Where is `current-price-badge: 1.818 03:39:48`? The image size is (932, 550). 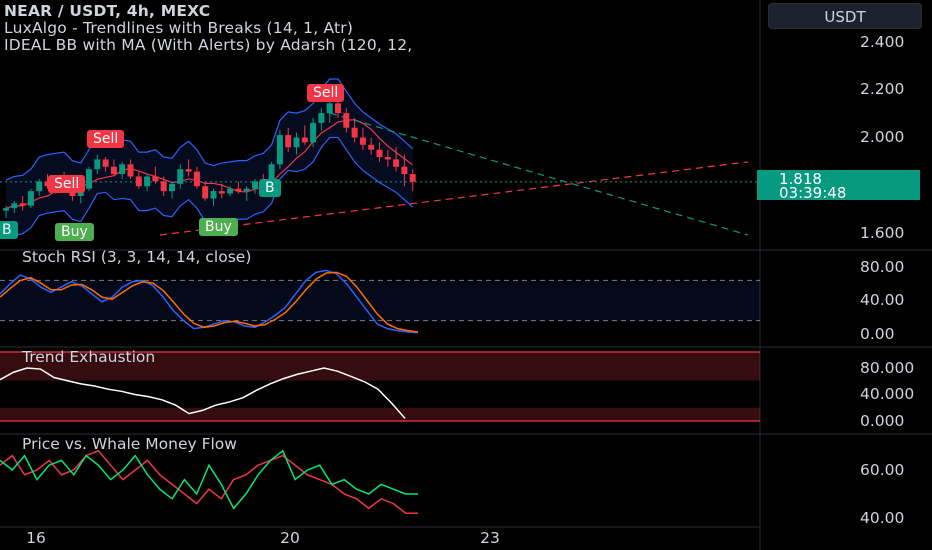
current-price-badge: 1.818 03:39:48 is located at coordinates (838, 186).